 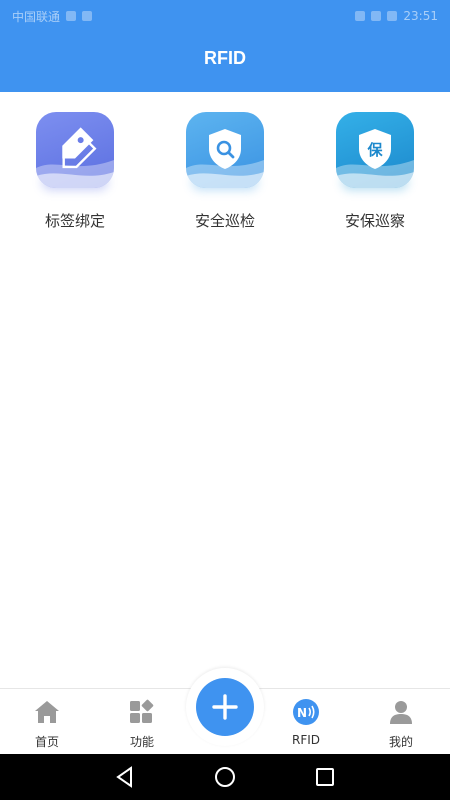 What do you see at coordinates (401, 712) in the screenshot?
I see `user-icon` at bounding box center [401, 712].